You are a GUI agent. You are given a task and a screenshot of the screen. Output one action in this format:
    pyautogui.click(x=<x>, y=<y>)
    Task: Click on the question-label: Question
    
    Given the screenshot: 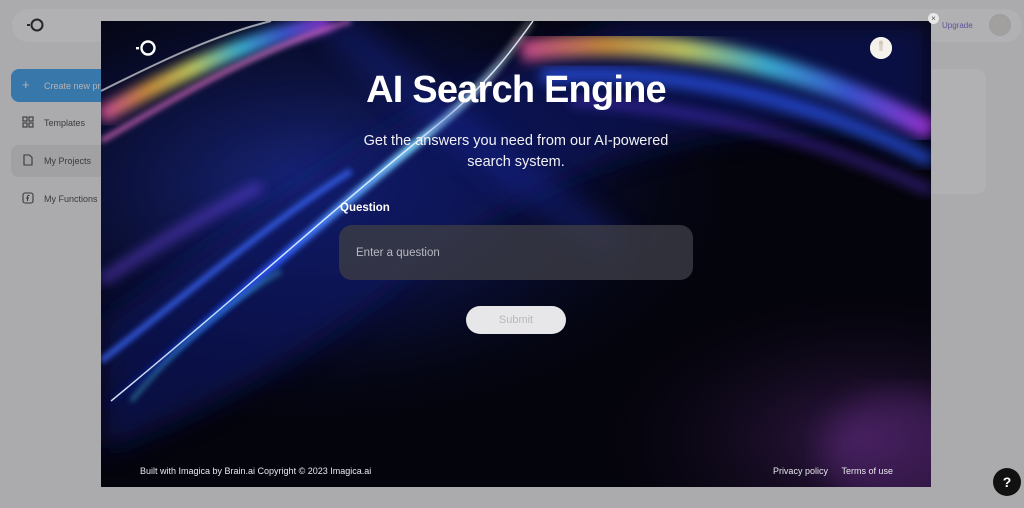 What is the action you would take?
    pyautogui.click(x=365, y=208)
    